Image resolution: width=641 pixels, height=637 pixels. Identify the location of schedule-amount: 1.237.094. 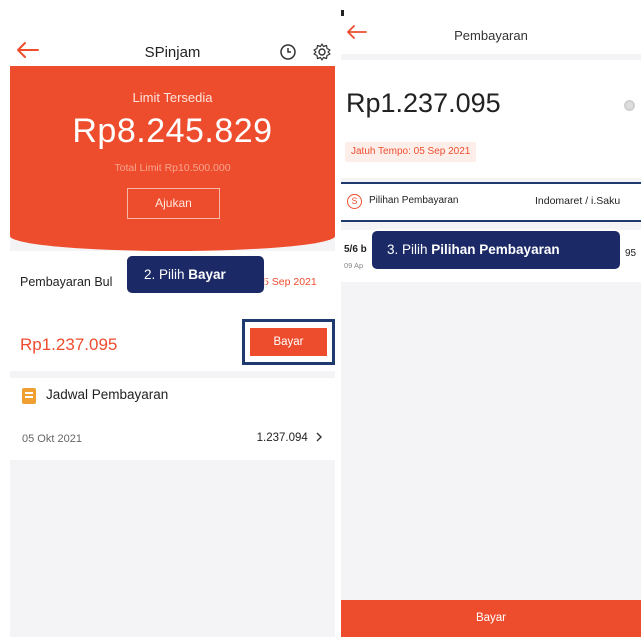
(290, 438).